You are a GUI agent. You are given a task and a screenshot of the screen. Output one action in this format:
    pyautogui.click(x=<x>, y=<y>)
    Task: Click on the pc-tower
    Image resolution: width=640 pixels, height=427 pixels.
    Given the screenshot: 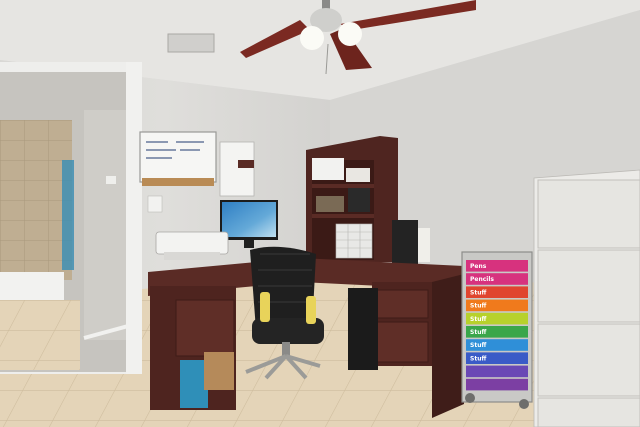 What is the action you would take?
    pyautogui.click(x=363, y=329)
    